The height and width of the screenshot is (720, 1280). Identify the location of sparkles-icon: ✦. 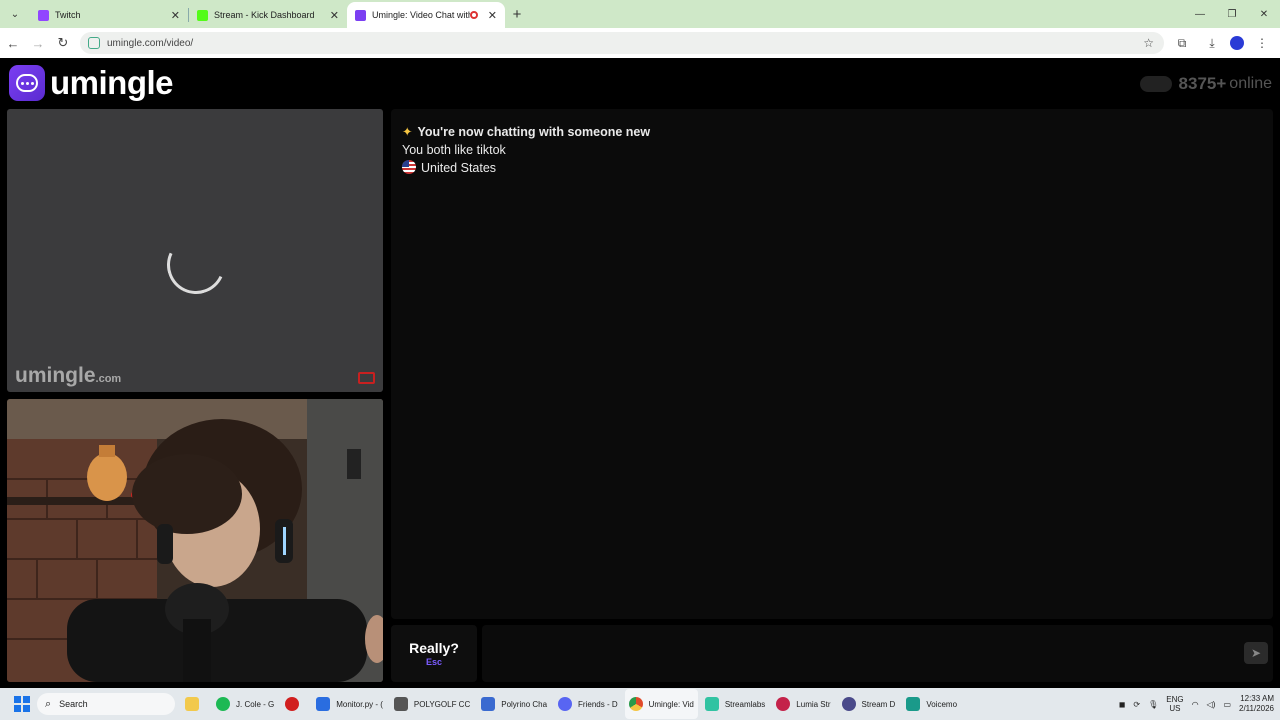
(407, 132).